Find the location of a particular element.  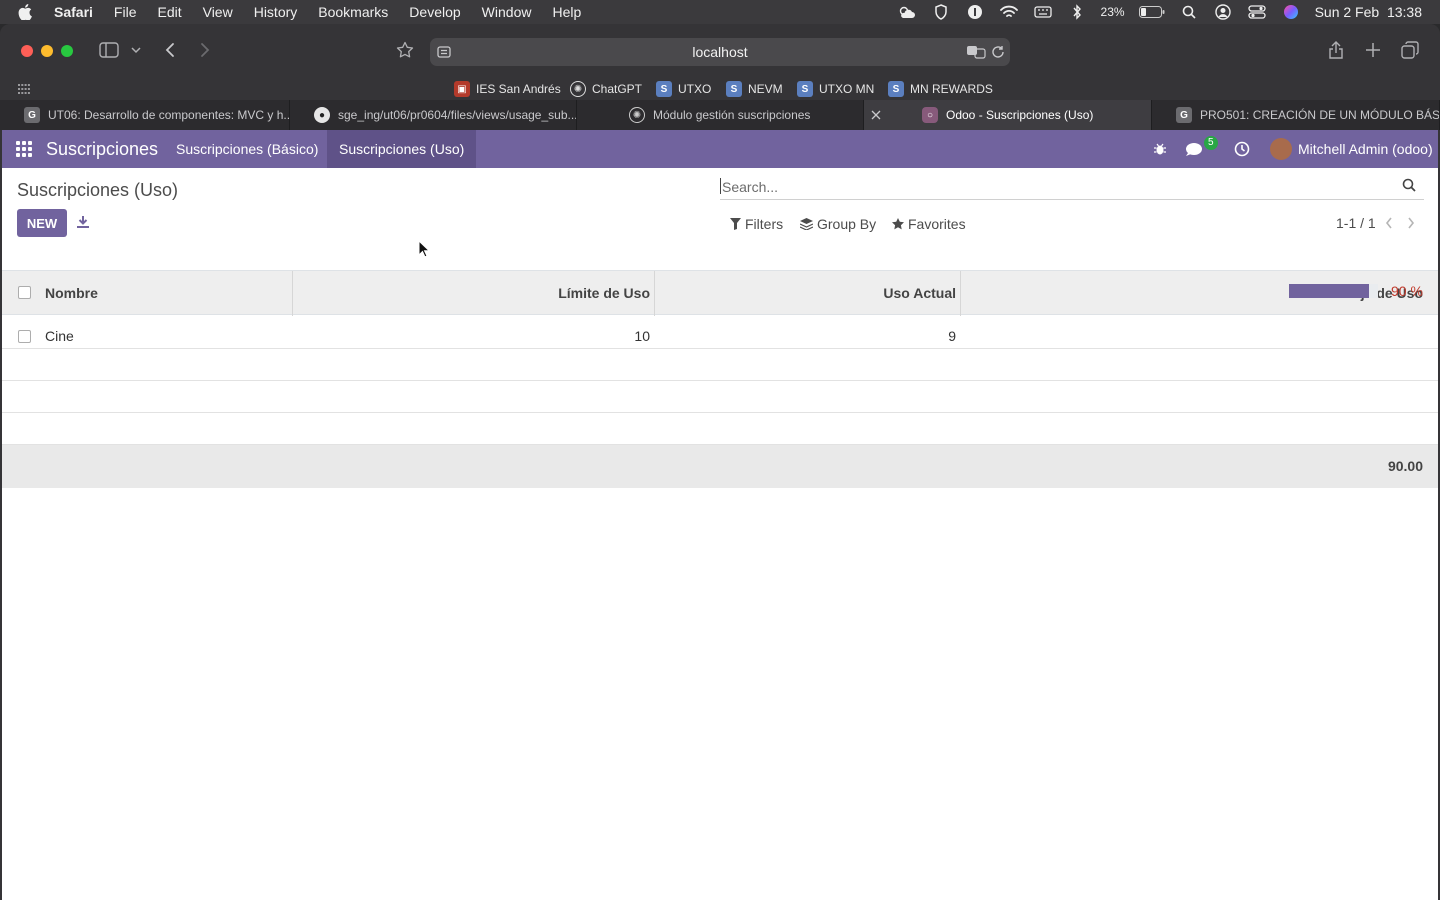

app-brand: Suscripciones is located at coordinates (102, 149).